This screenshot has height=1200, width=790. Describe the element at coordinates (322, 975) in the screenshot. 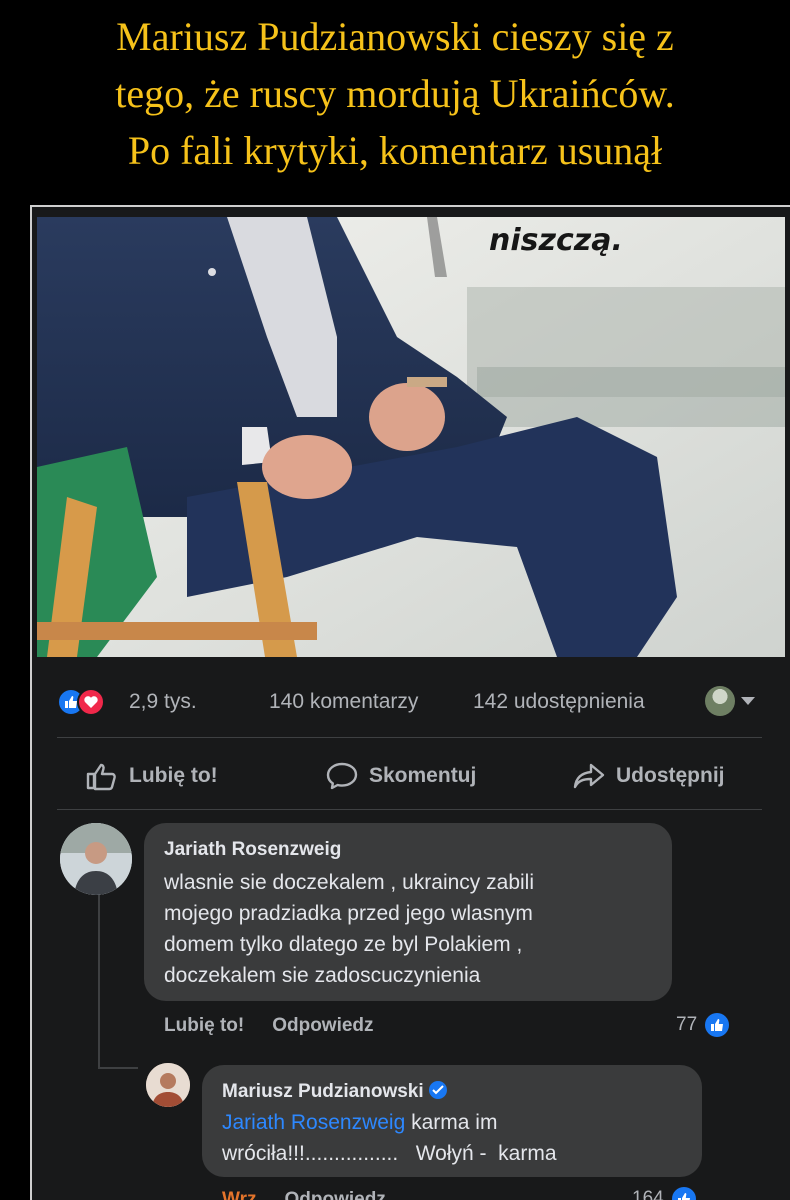

I see `comment-line: doczekalem sie zadoscuczynienia` at that location.